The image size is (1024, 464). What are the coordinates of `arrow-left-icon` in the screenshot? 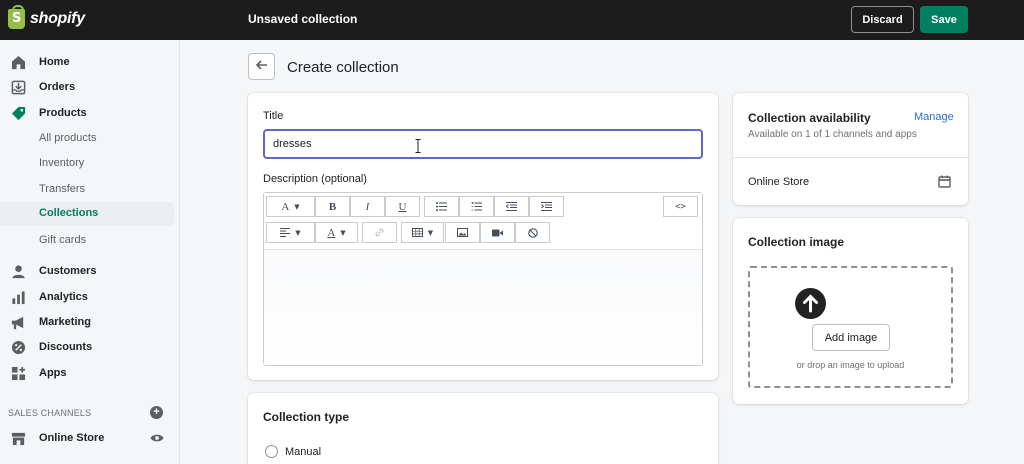 It's located at (261, 65).